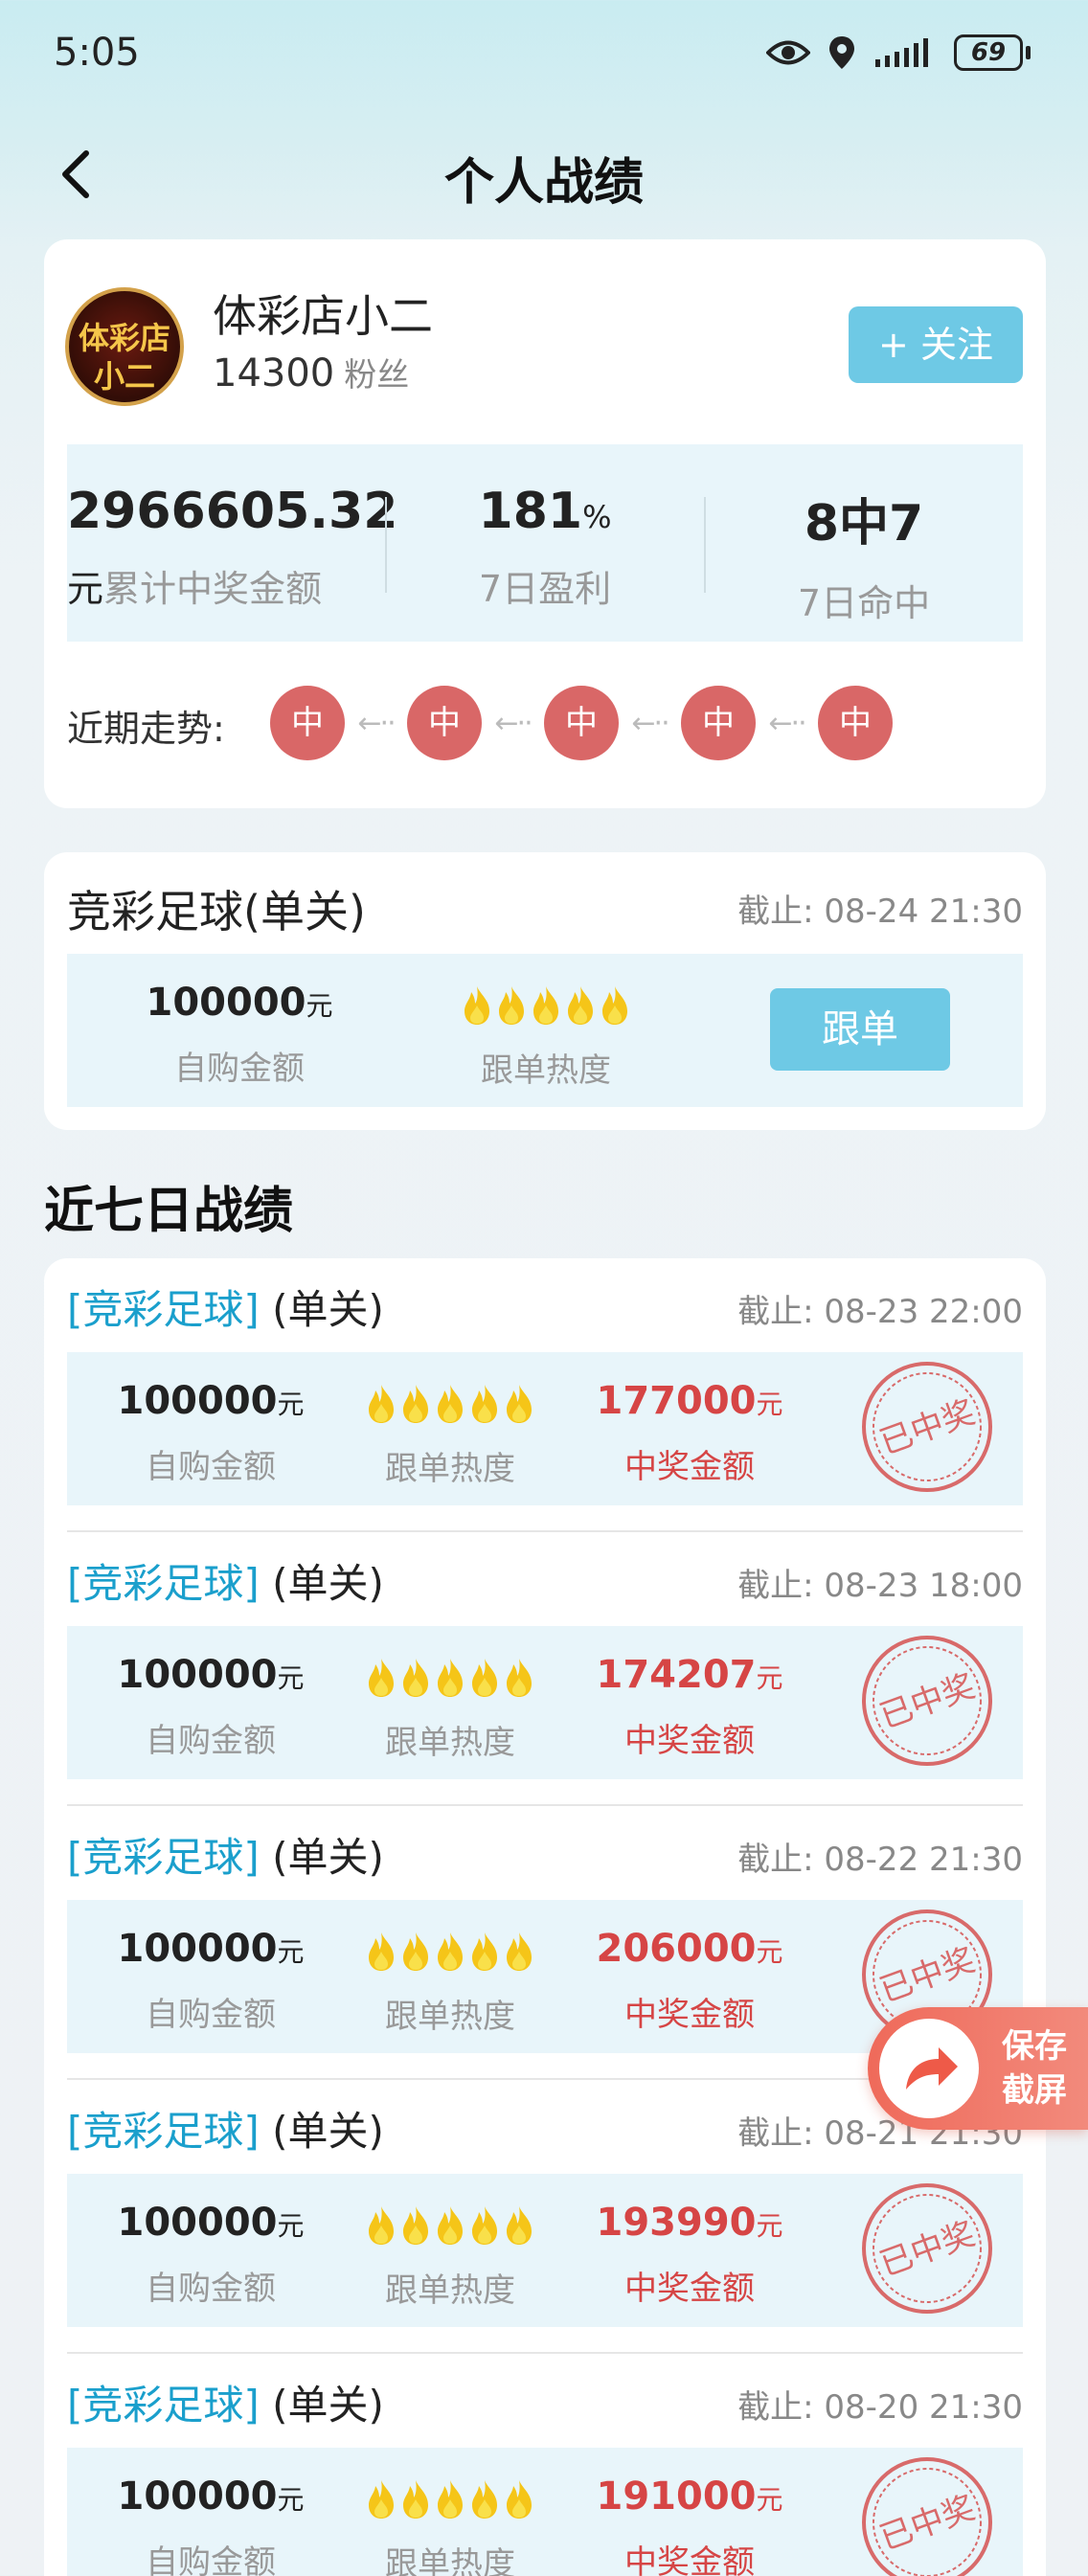 The height and width of the screenshot is (2576, 1088). I want to click on avatar: 体彩店 小二, so click(124, 346).